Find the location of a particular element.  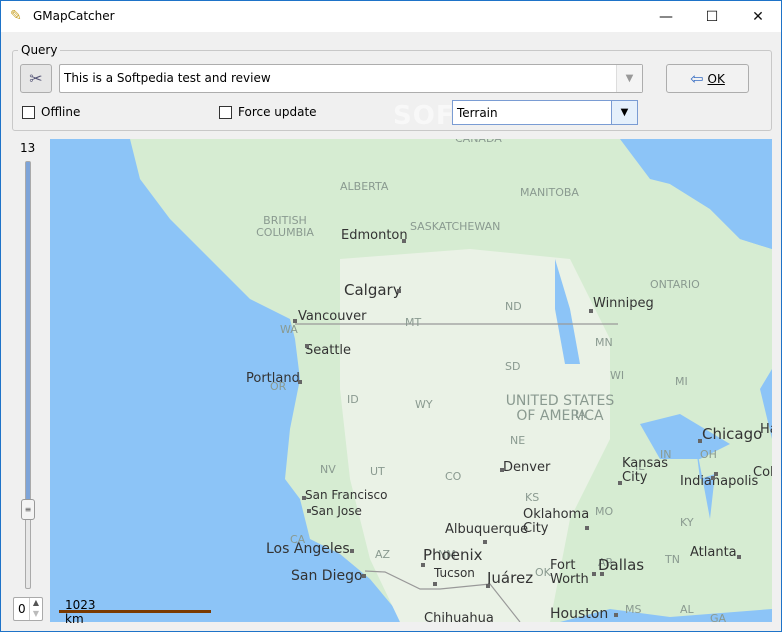

region-label: UT is located at coordinates (377, 471).